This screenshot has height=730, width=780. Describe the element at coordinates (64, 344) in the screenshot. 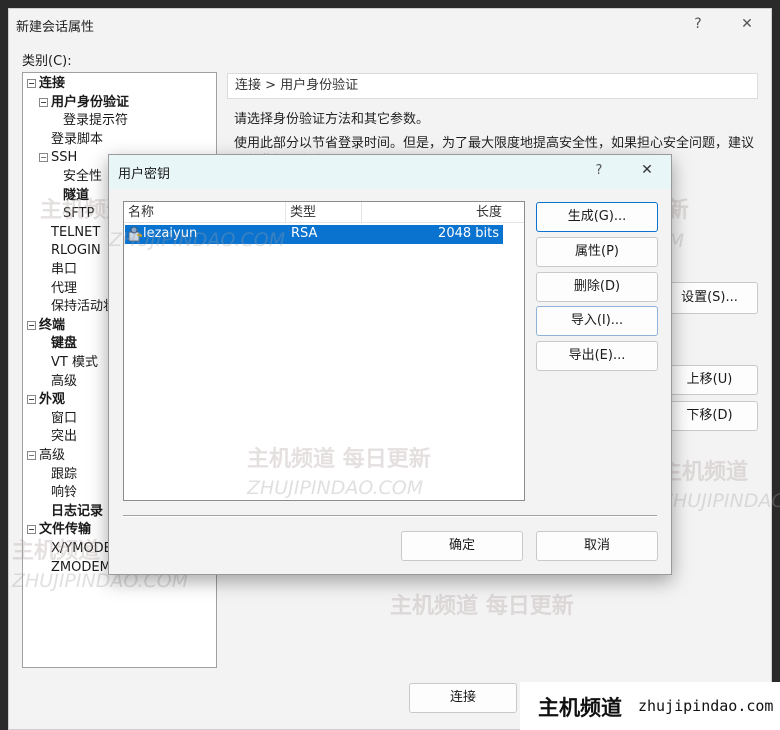

I see `tree-item-label: 键盘` at that location.